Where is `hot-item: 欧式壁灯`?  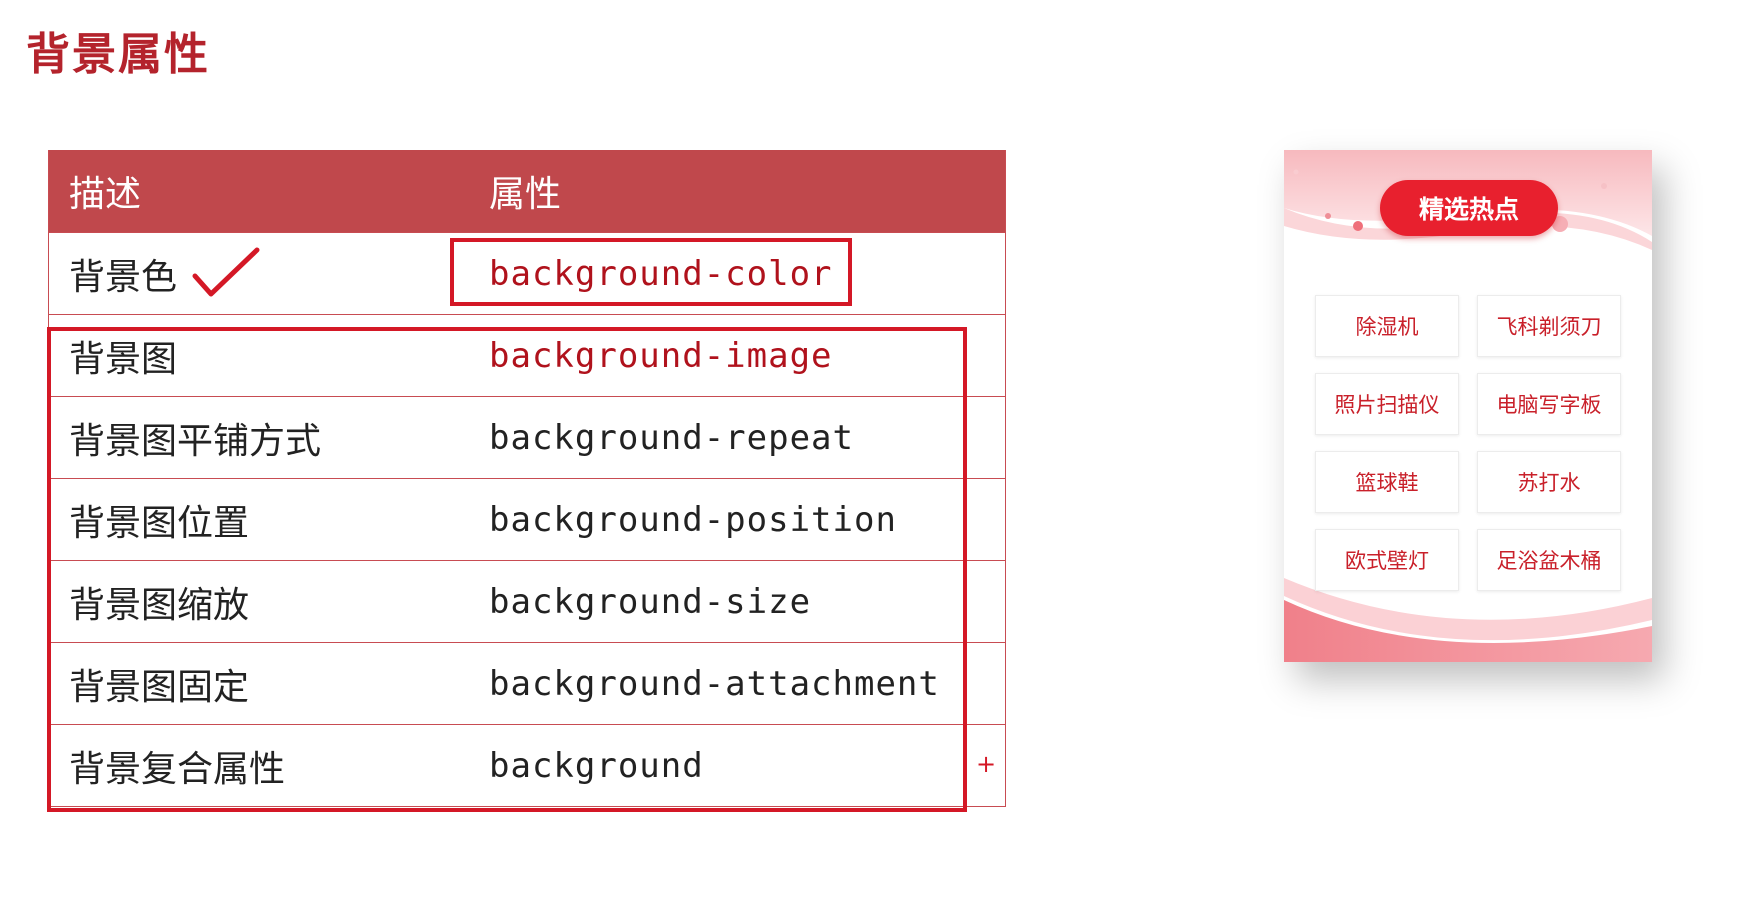 hot-item: 欧式壁灯 is located at coordinates (1387, 560).